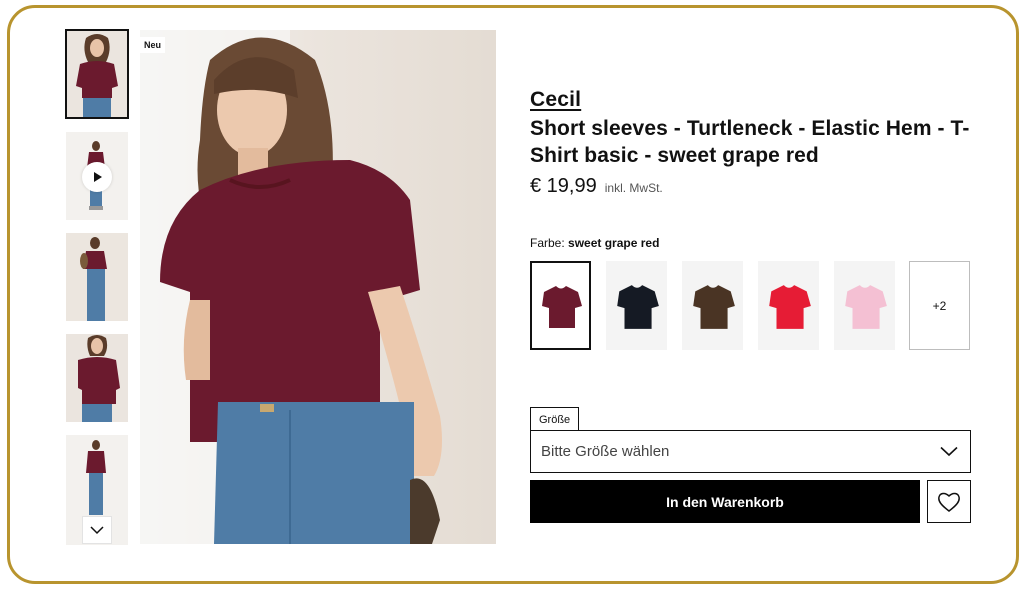 Image resolution: width=1026 pixels, height=589 pixels. I want to click on thumbnails-scroll-down-button, so click(97, 530).